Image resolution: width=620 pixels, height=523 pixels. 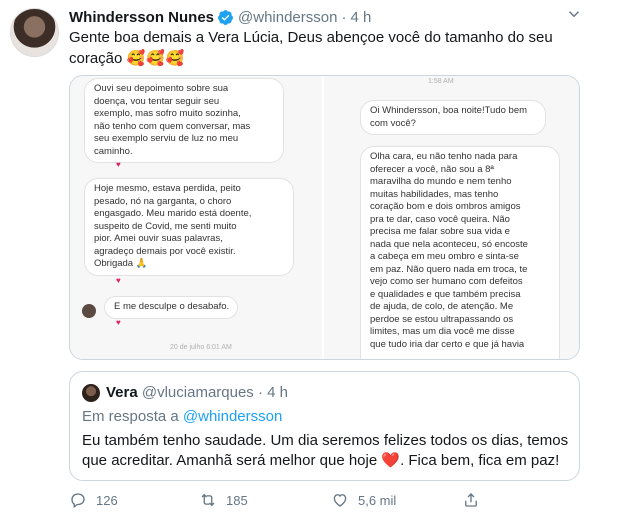 I want to click on tweet-timestamp: 4 h, so click(x=360, y=17).